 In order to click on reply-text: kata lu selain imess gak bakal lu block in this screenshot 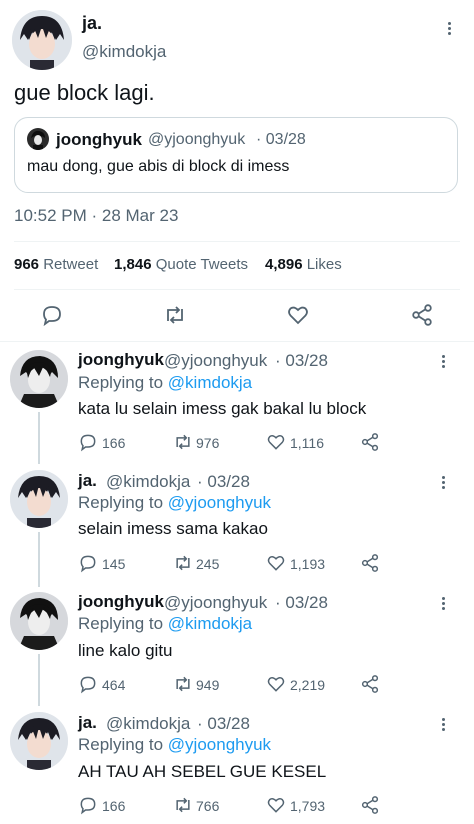, I will do `click(222, 408)`.